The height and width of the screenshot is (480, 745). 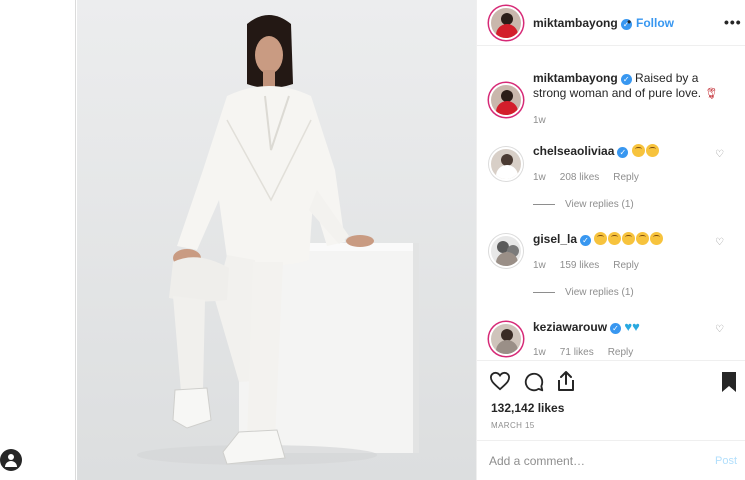 I want to click on post-header: miktambayong ✓ • Follow •••, so click(x=611, y=23).